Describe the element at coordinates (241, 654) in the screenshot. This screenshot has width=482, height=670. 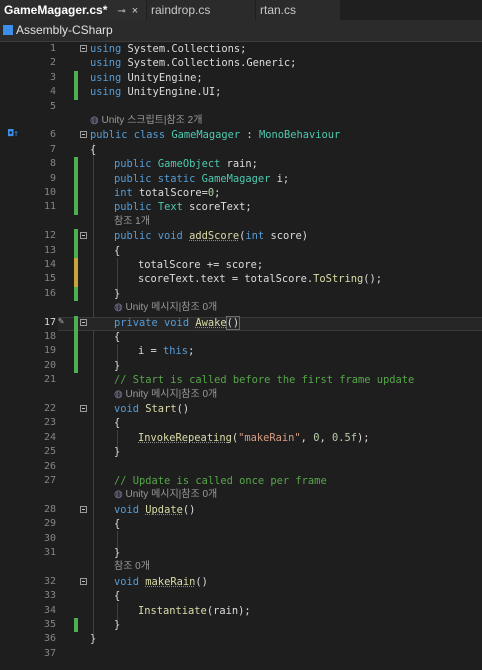
I see `code-line: 37` at that location.